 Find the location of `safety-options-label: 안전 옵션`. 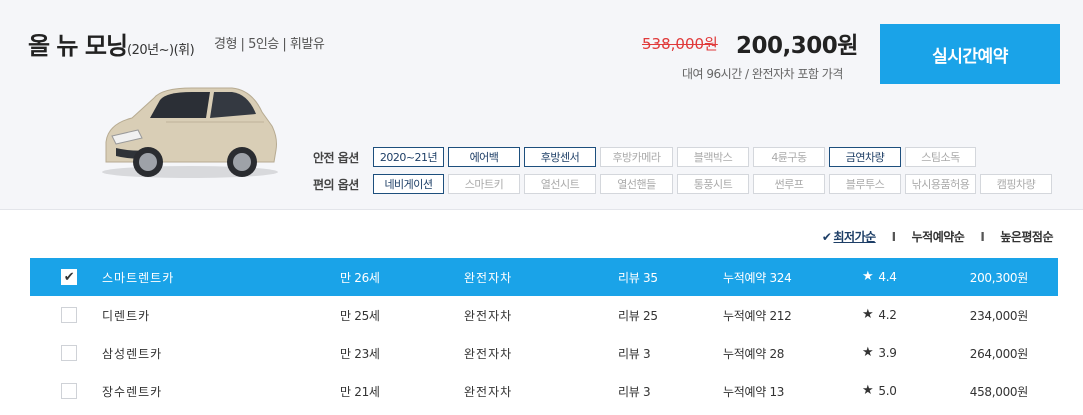

safety-options-label: 안전 옵션 is located at coordinates (336, 157).